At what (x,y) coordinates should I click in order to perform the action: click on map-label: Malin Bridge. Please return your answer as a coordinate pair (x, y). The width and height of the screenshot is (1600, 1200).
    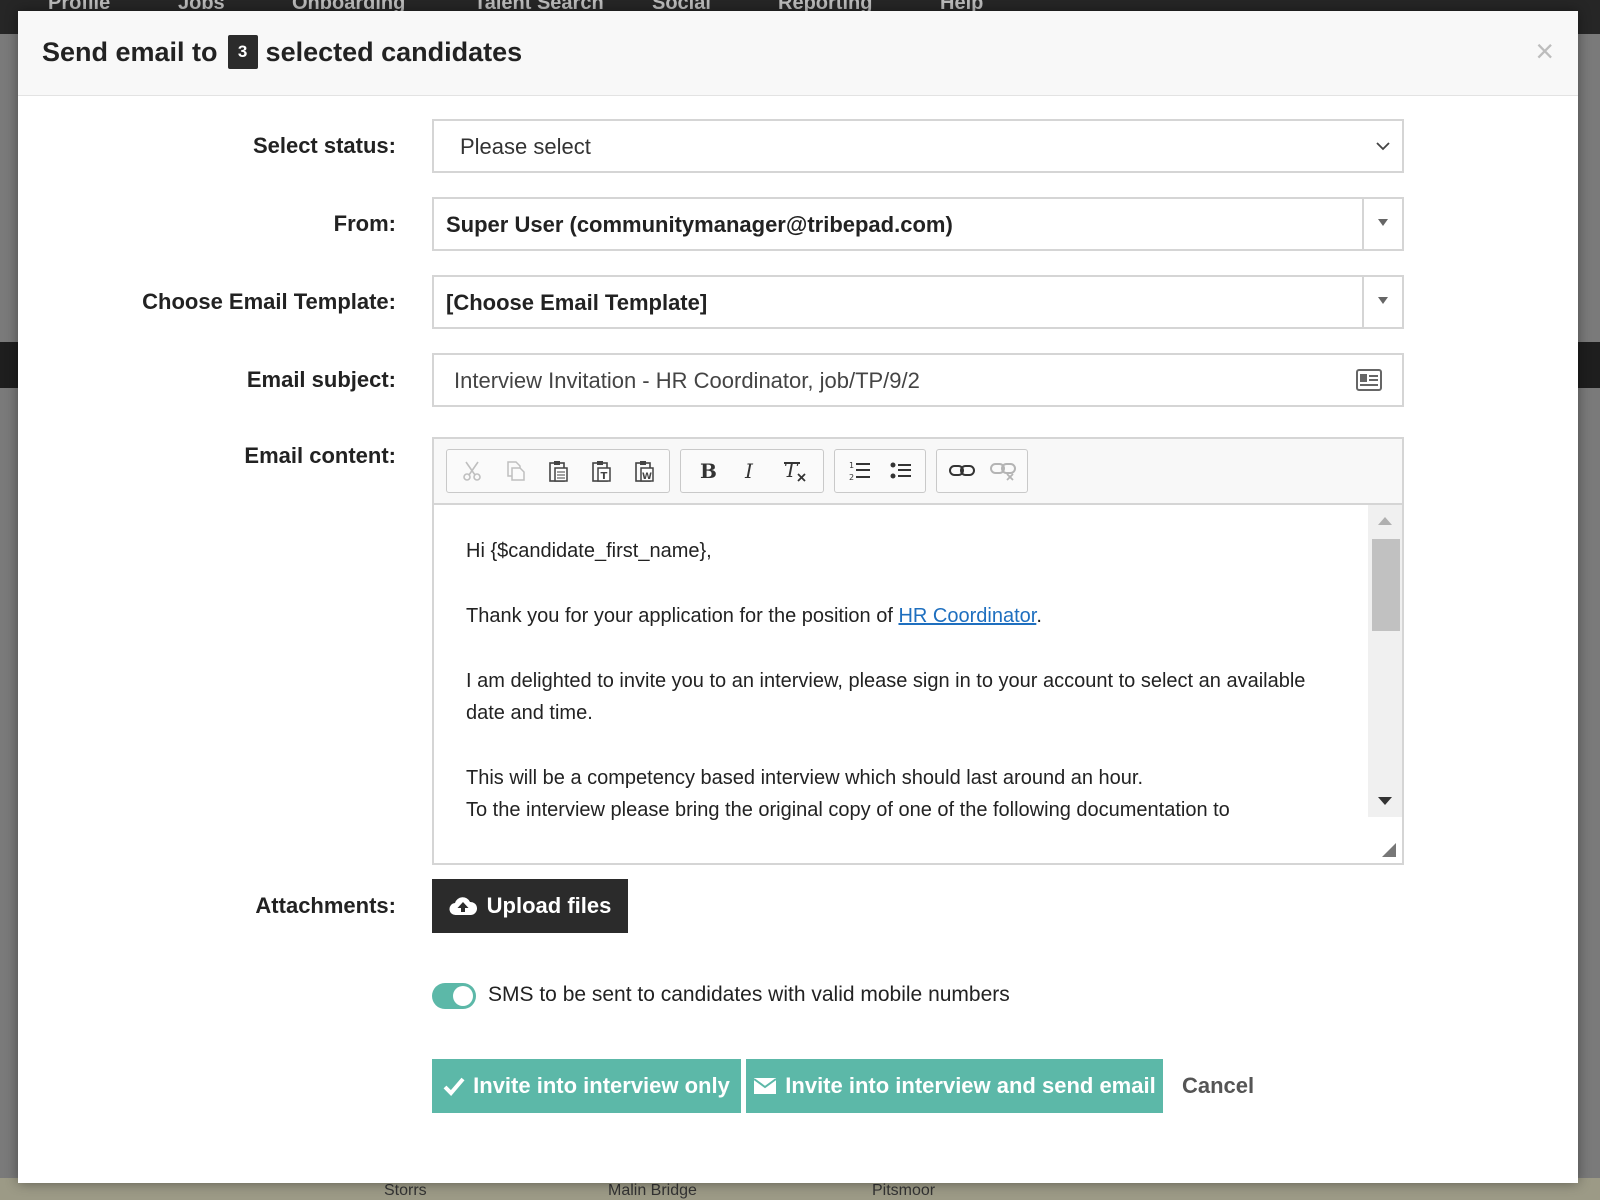
    Looking at the image, I should click on (652, 1190).